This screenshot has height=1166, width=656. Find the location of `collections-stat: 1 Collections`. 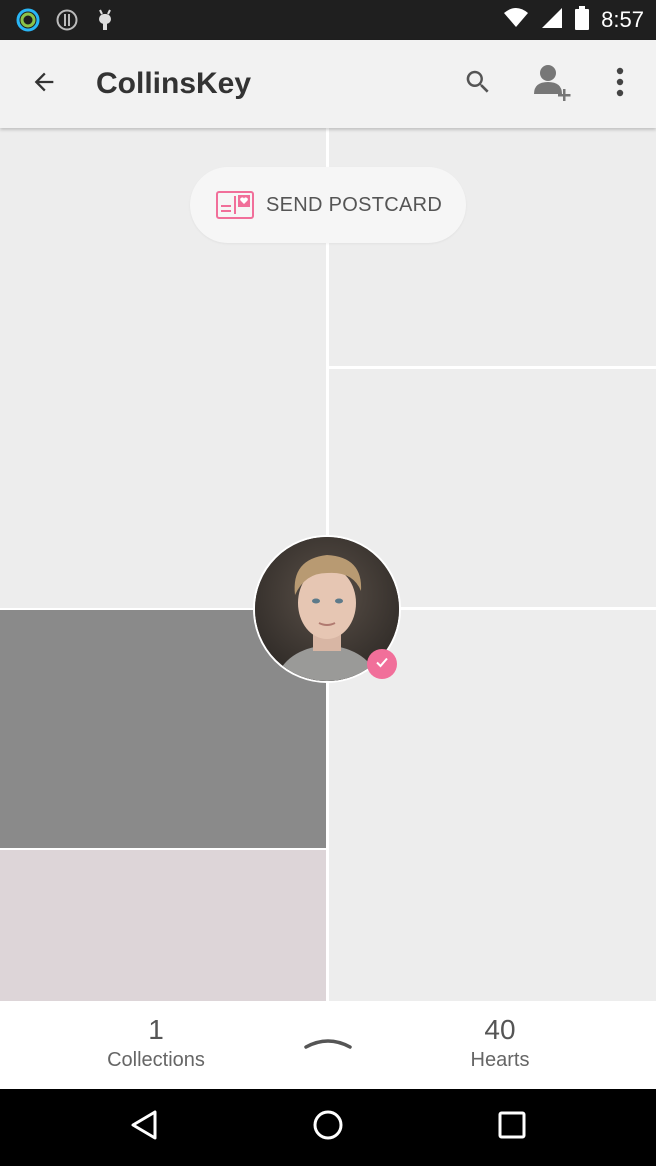

collections-stat: 1 Collections is located at coordinates (156, 1043).